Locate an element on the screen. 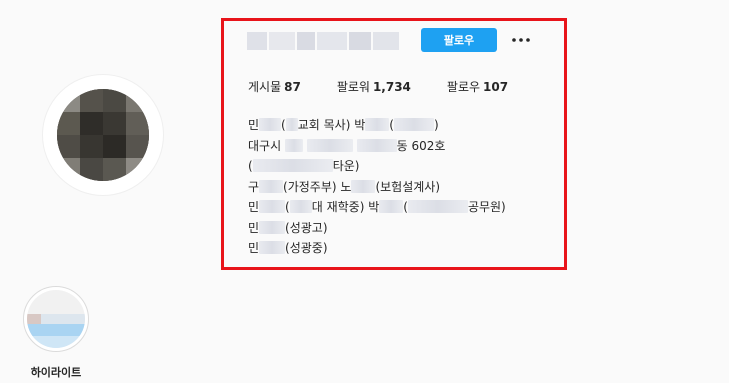  highlight-thumbnail is located at coordinates (56, 319).